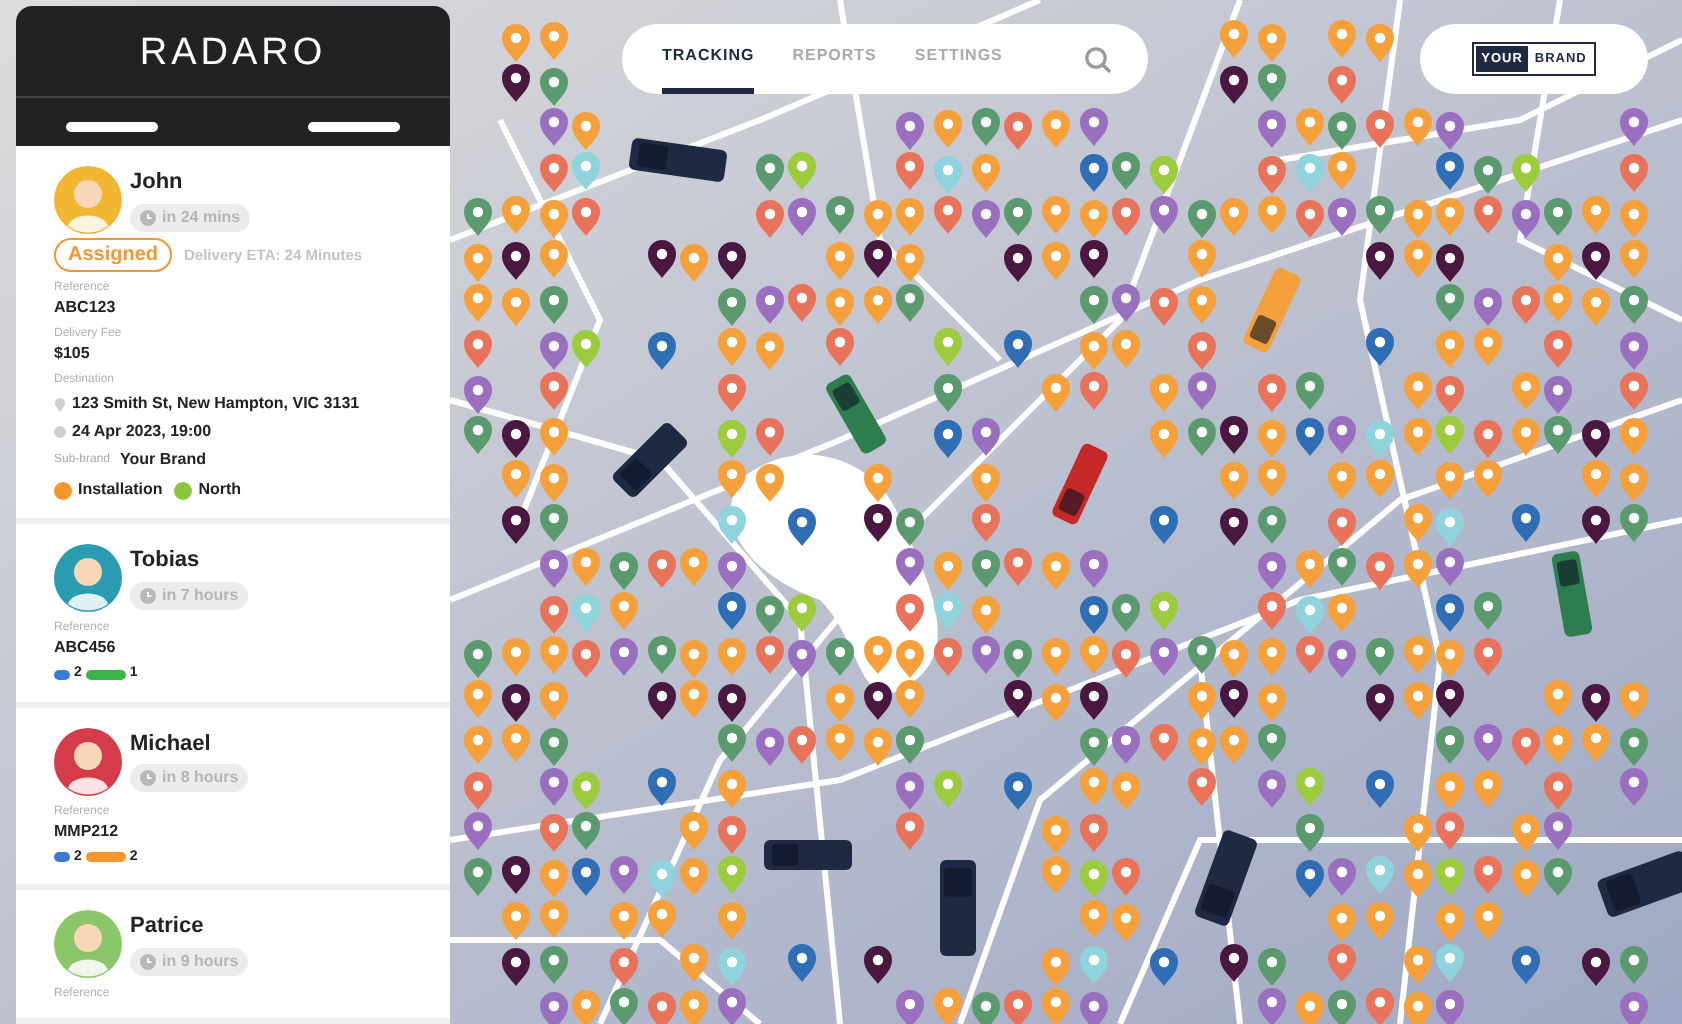 Image resolution: width=1682 pixels, height=1024 pixels. What do you see at coordinates (233, 54) in the screenshot?
I see `logo: RADARO` at bounding box center [233, 54].